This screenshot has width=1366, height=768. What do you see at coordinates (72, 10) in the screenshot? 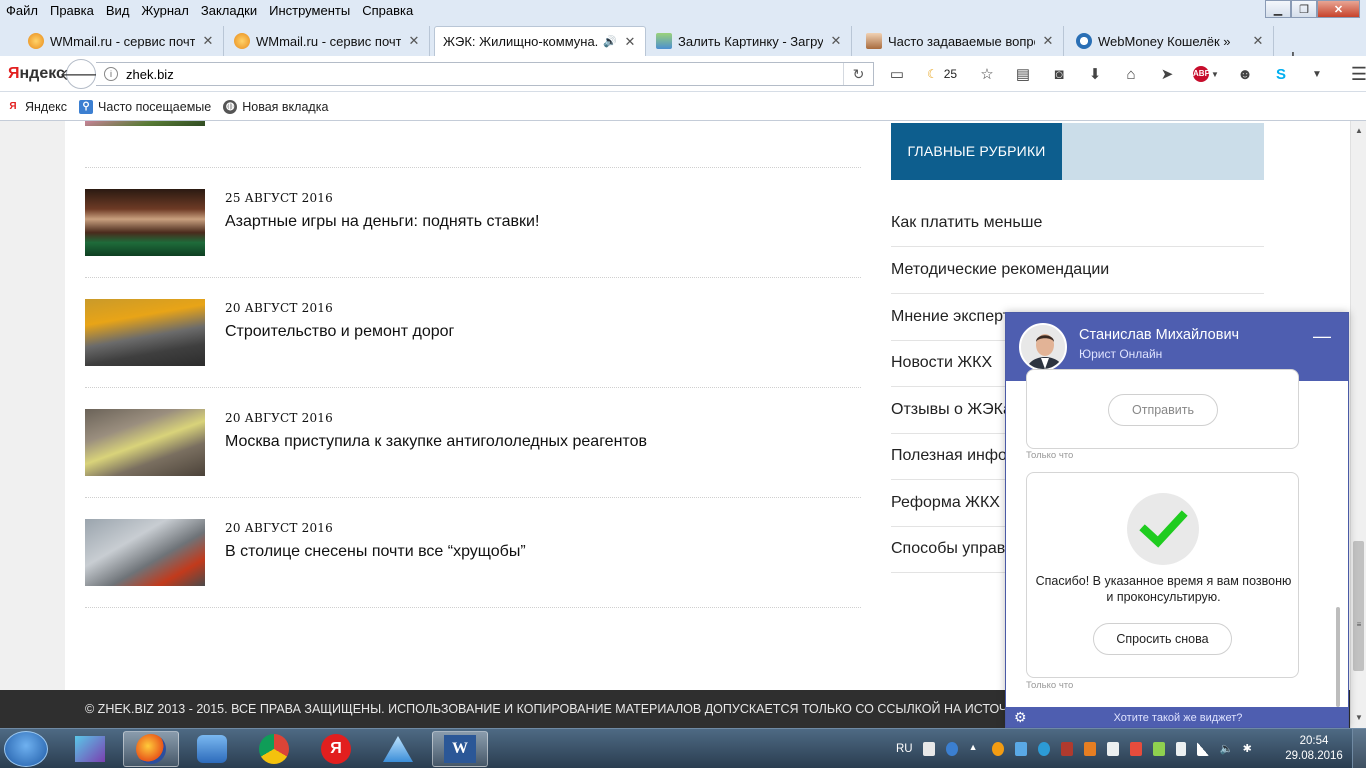
I see `menu-edit: Правка` at bounding box center [72, 10].